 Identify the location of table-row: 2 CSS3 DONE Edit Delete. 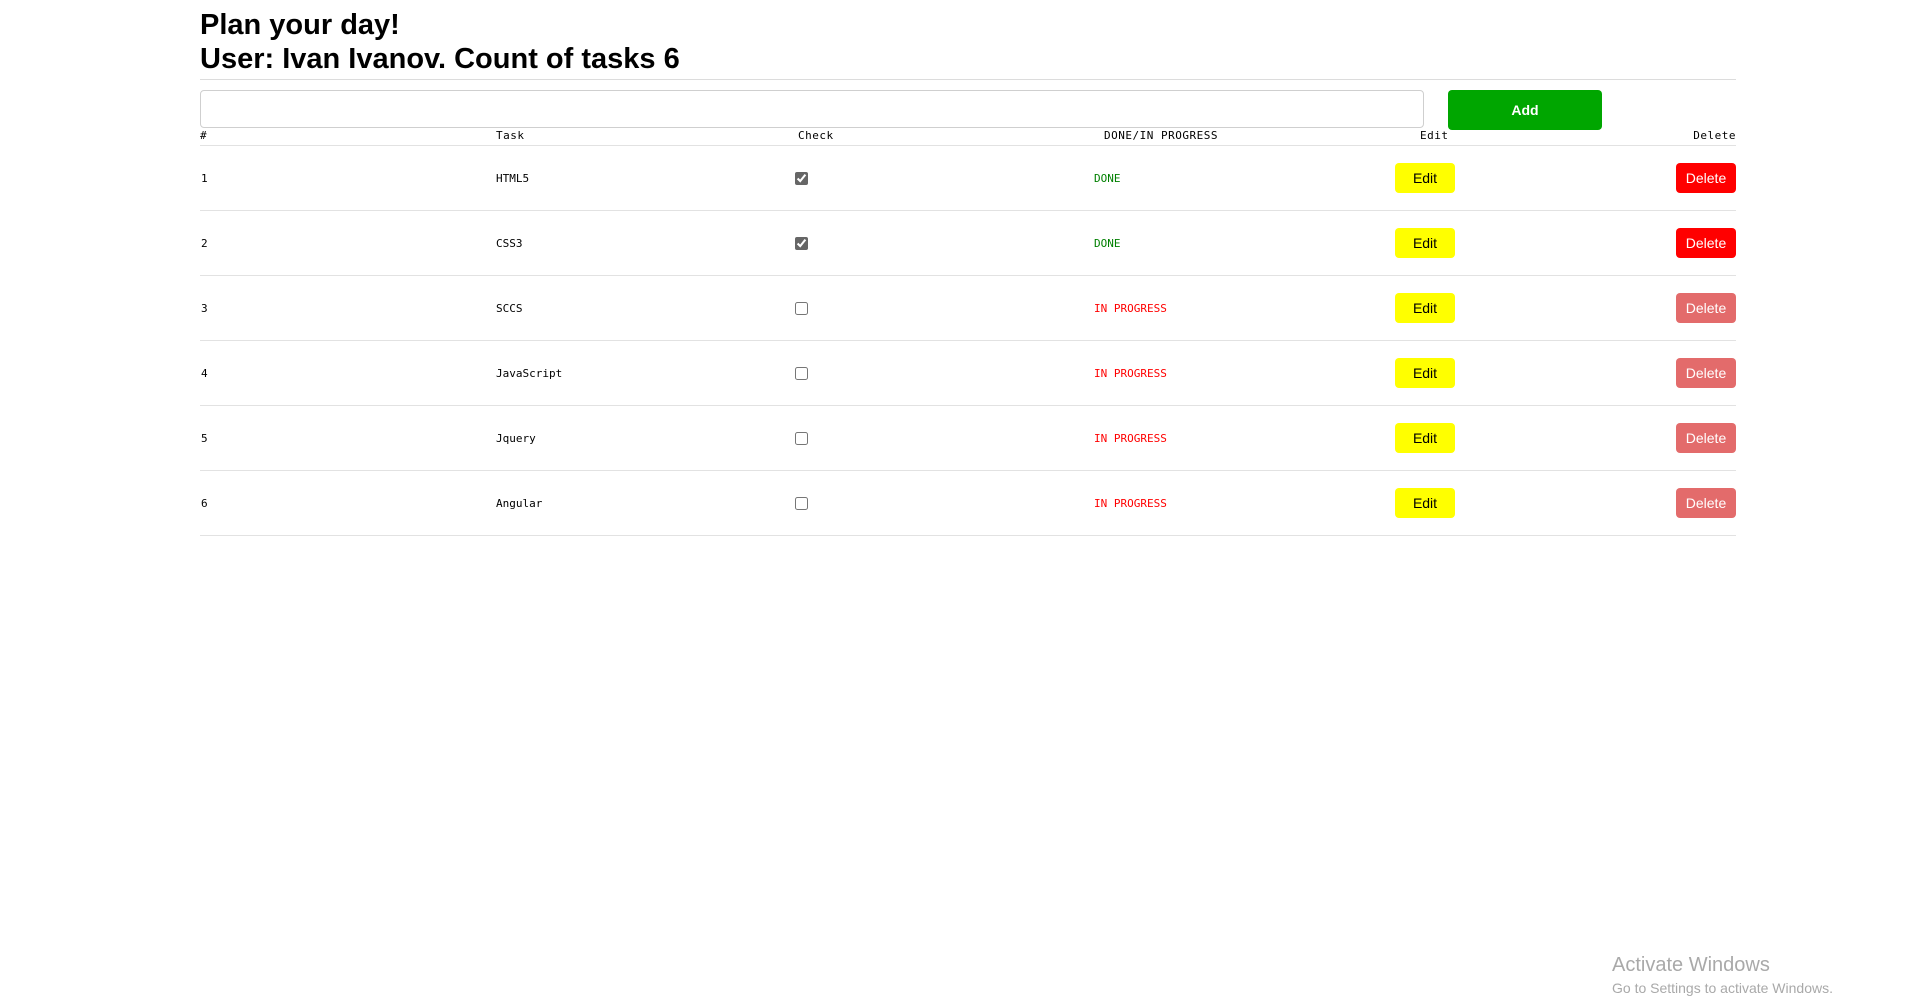
(968, 243).